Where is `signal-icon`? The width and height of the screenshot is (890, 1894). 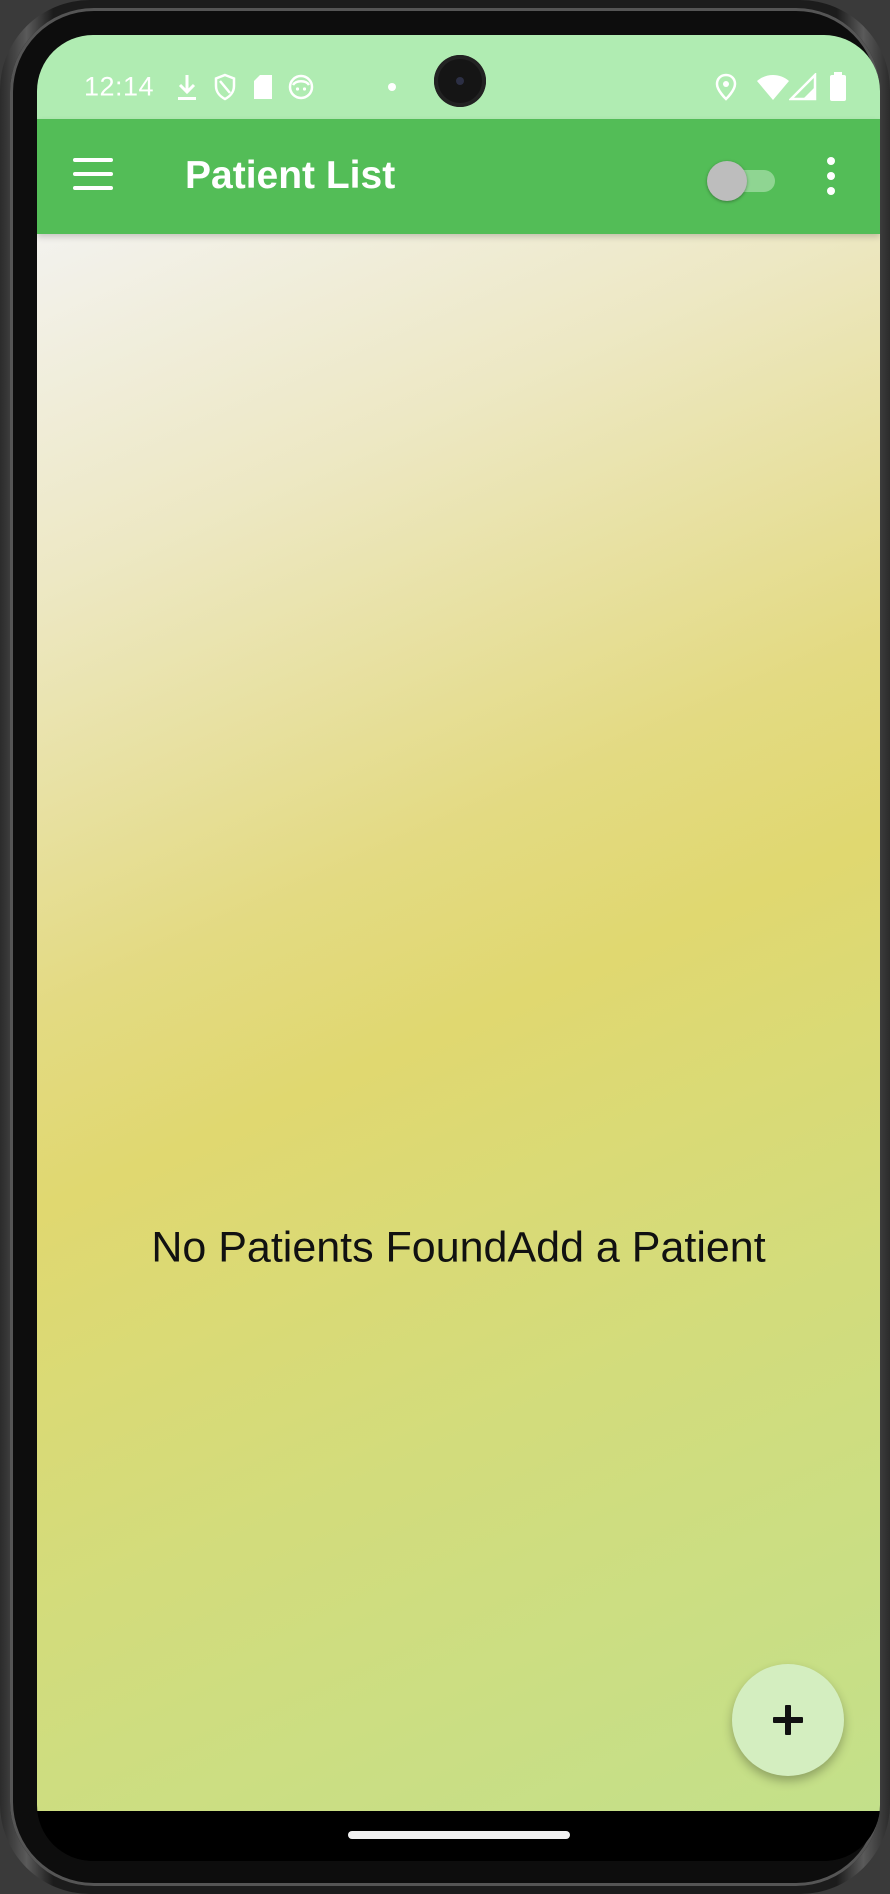
signal-icon is located at coordinates (803, 87).